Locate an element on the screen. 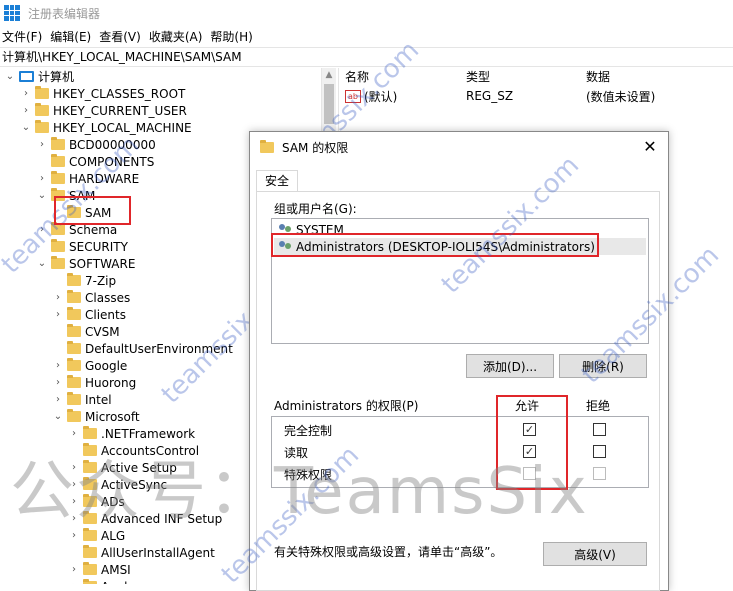  permission-name: 读取 is located at coordinates (296, 452).